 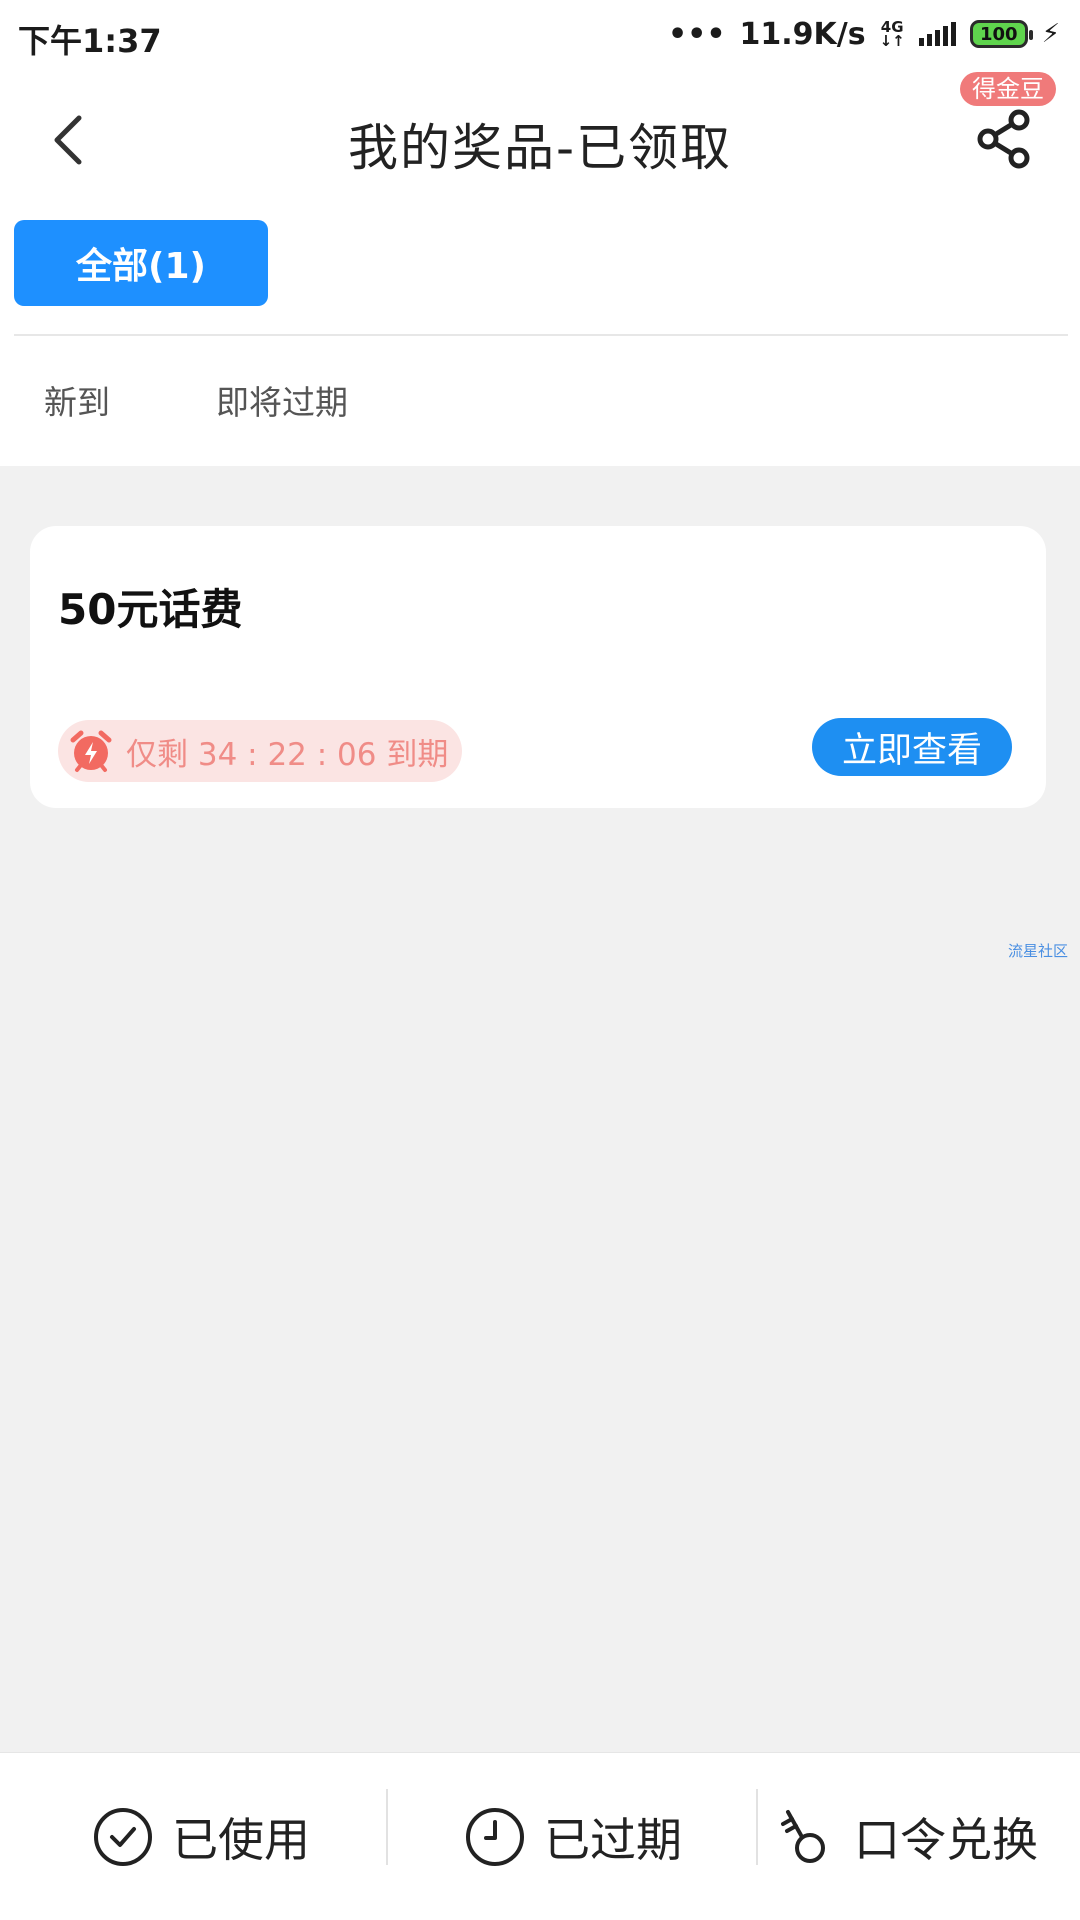 I want to click on check-circle-icon, so click(x=123, y=1837).